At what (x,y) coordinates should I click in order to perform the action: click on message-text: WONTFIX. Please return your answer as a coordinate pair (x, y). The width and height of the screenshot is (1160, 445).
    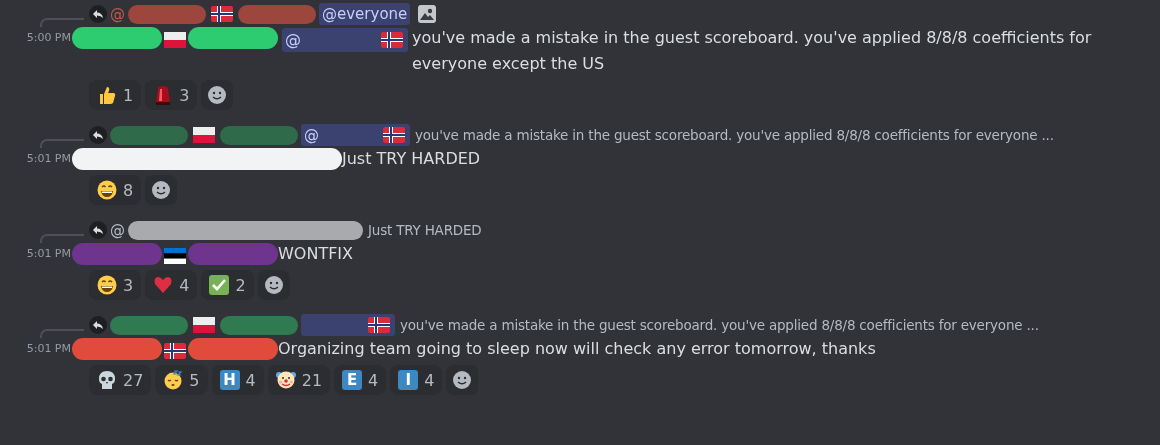
    Looking at the image, I should click on (316, 254).